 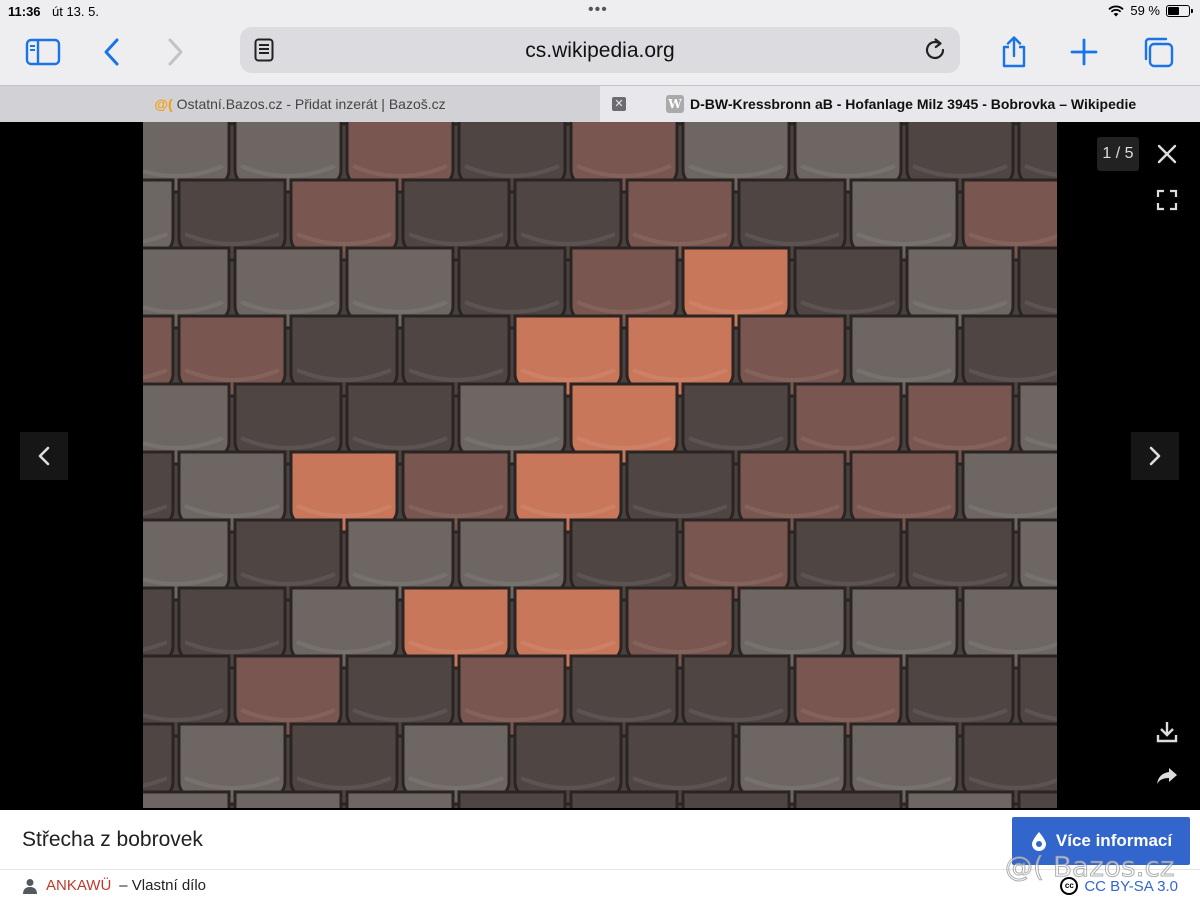 I want to click on url-text: cs.wikipedia.org, so click(x=600, y=51).